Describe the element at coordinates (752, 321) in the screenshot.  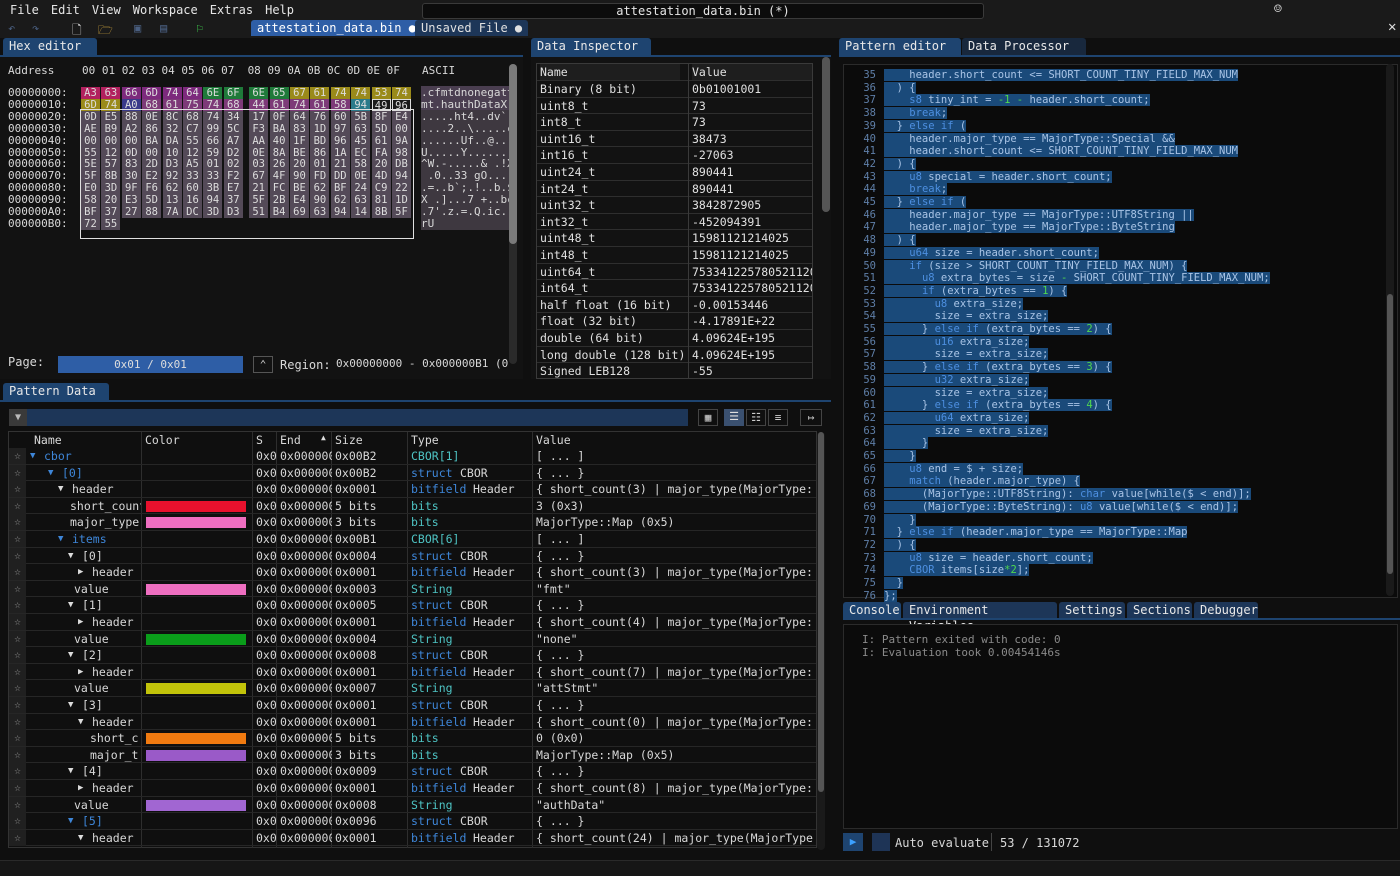
I see `inspector-value: -4.17891E+22` at that location.